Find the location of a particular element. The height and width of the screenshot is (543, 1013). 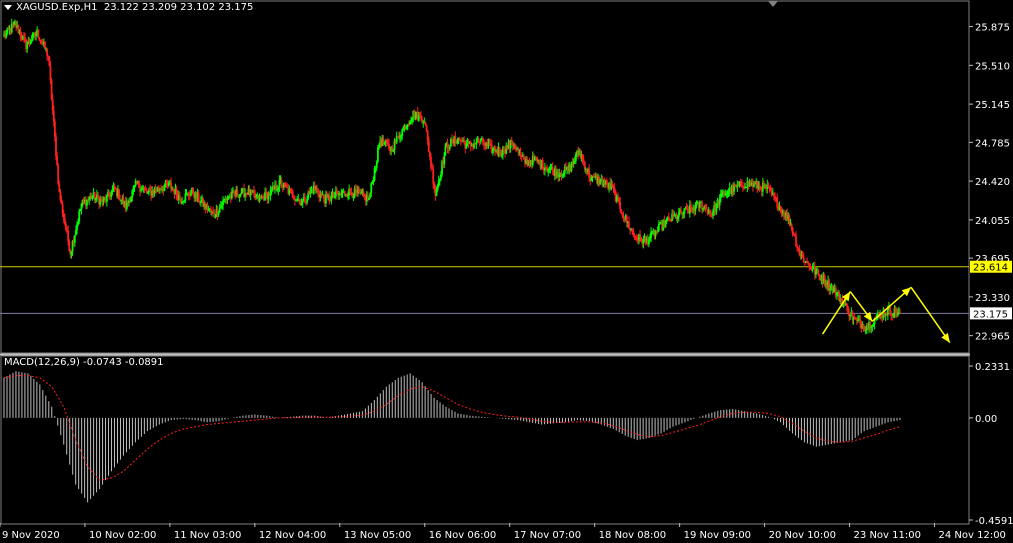

time-tick-label: 11 Nov 03:00 is located at coordinates (207, 535).